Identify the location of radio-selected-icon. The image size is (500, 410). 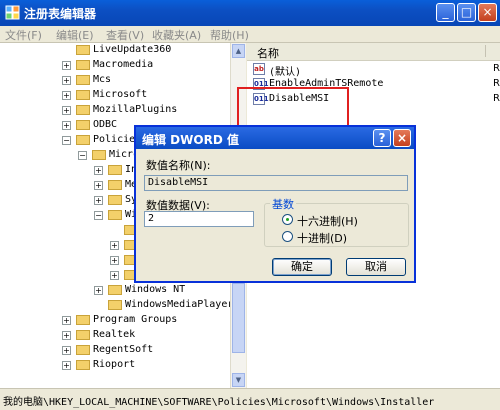
(287, 219).